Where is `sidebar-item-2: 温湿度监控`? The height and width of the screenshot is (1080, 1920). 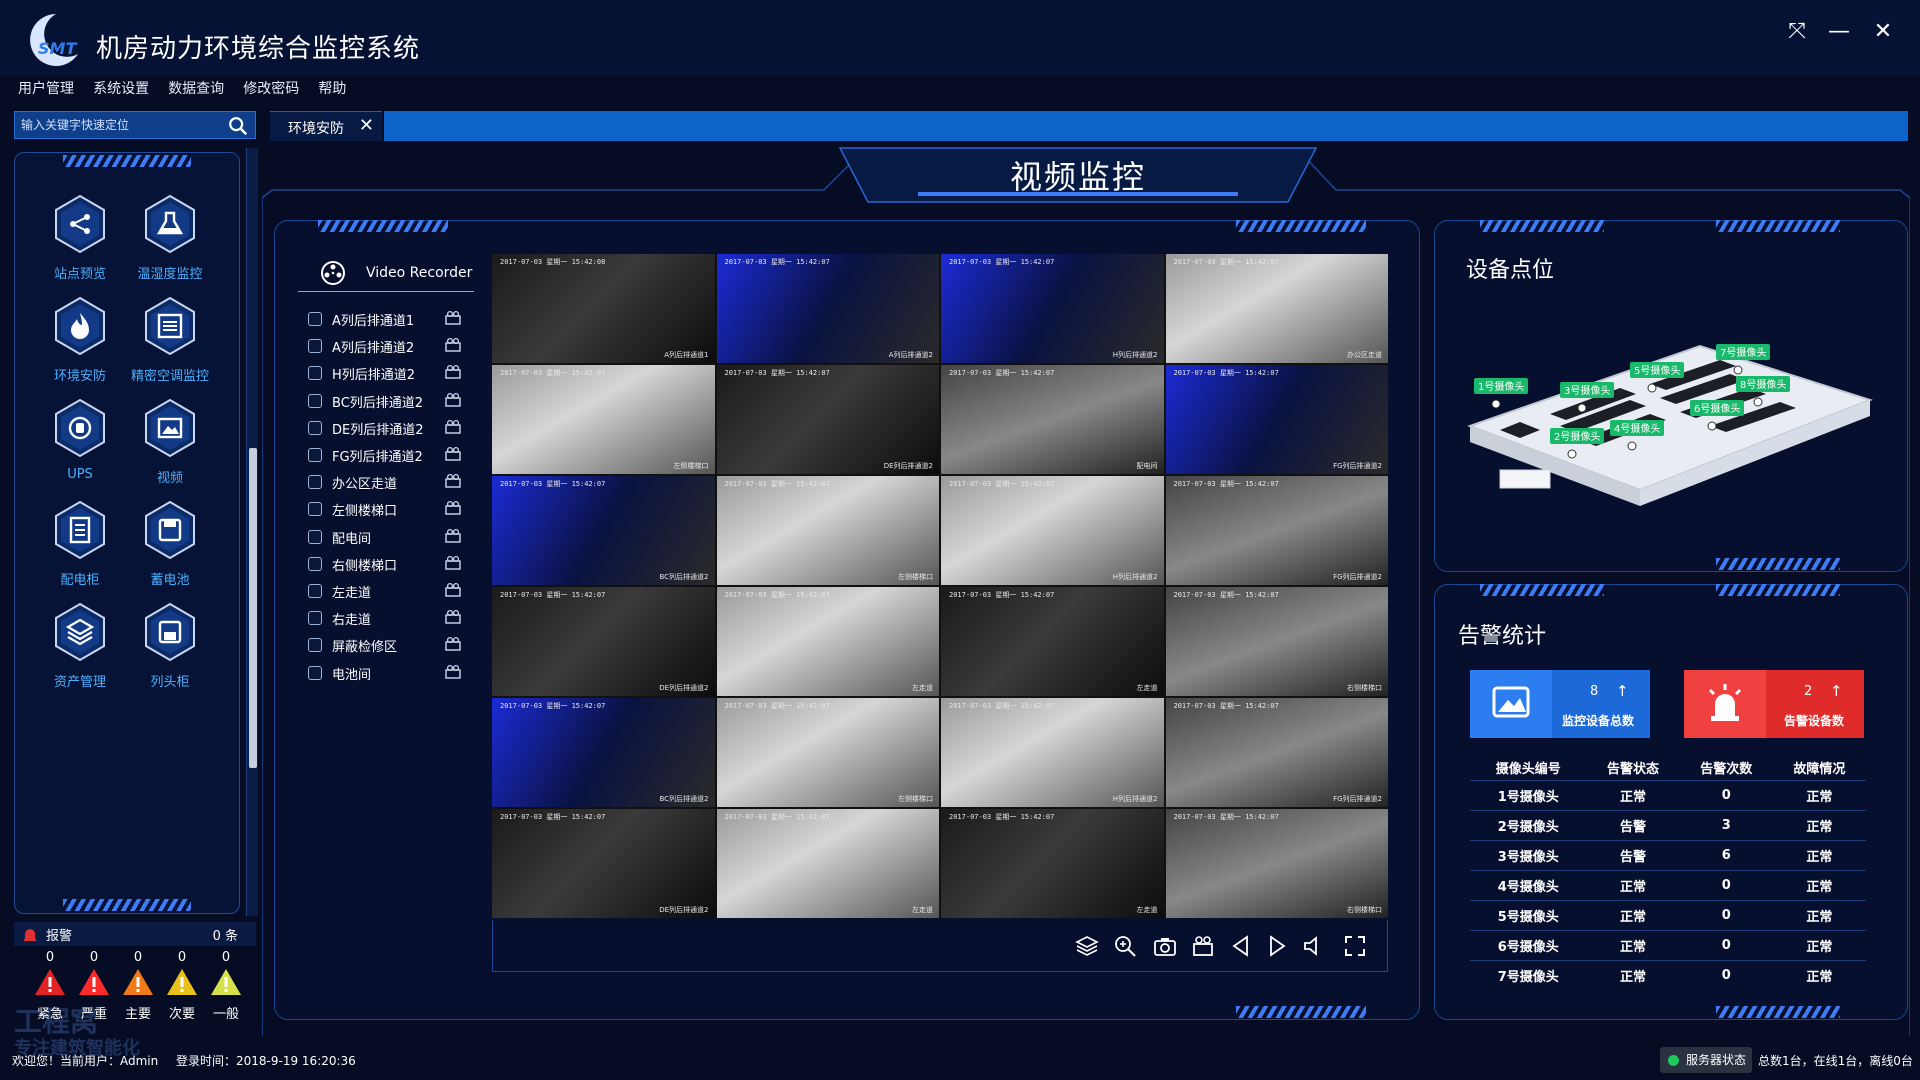 sidebar-item-2: 温湿度监控 is located at coordinates (170, 241).